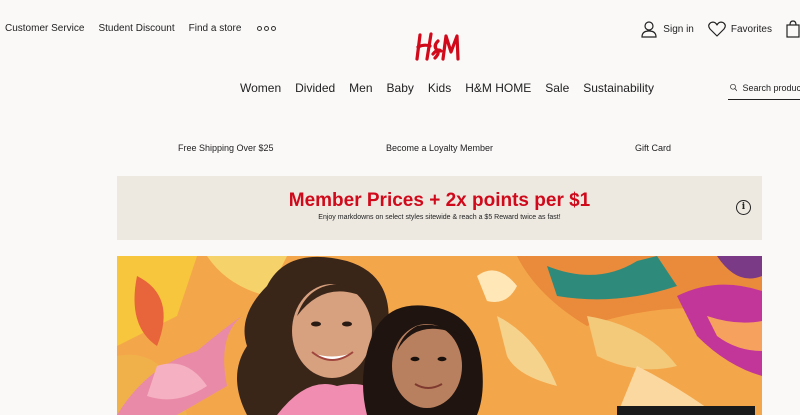 The image size is (800, 415). I want to click on favorites-button: Favorites, so click(740, 29).